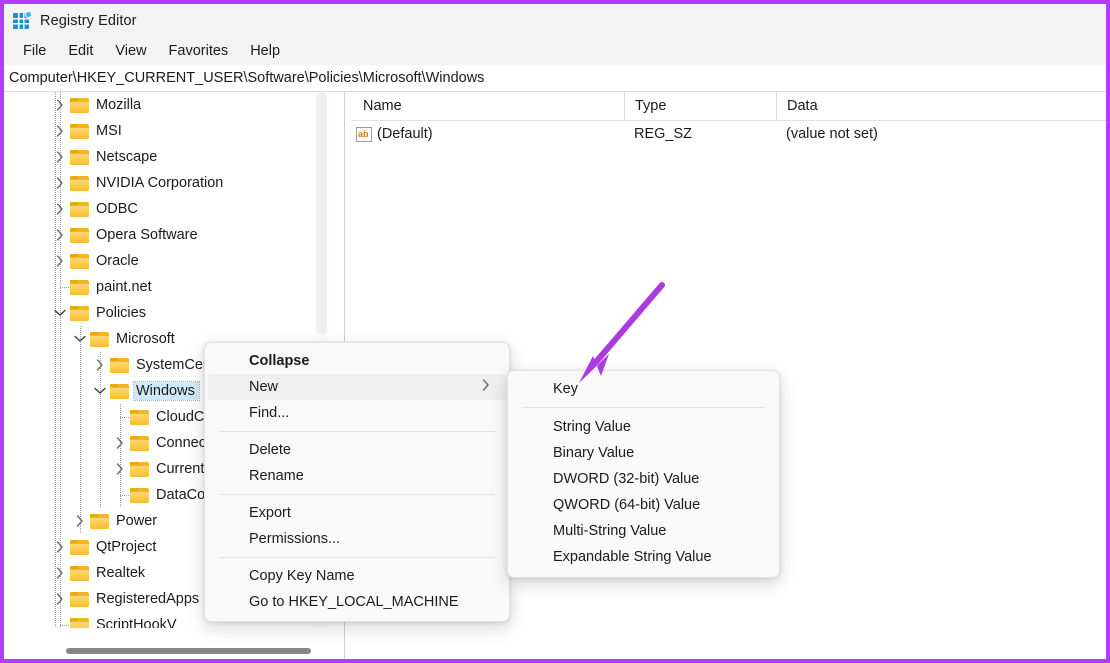 This screenshot has height=663, width=1110. I want to click on submenu-item-key: Key, so click(643, 389).